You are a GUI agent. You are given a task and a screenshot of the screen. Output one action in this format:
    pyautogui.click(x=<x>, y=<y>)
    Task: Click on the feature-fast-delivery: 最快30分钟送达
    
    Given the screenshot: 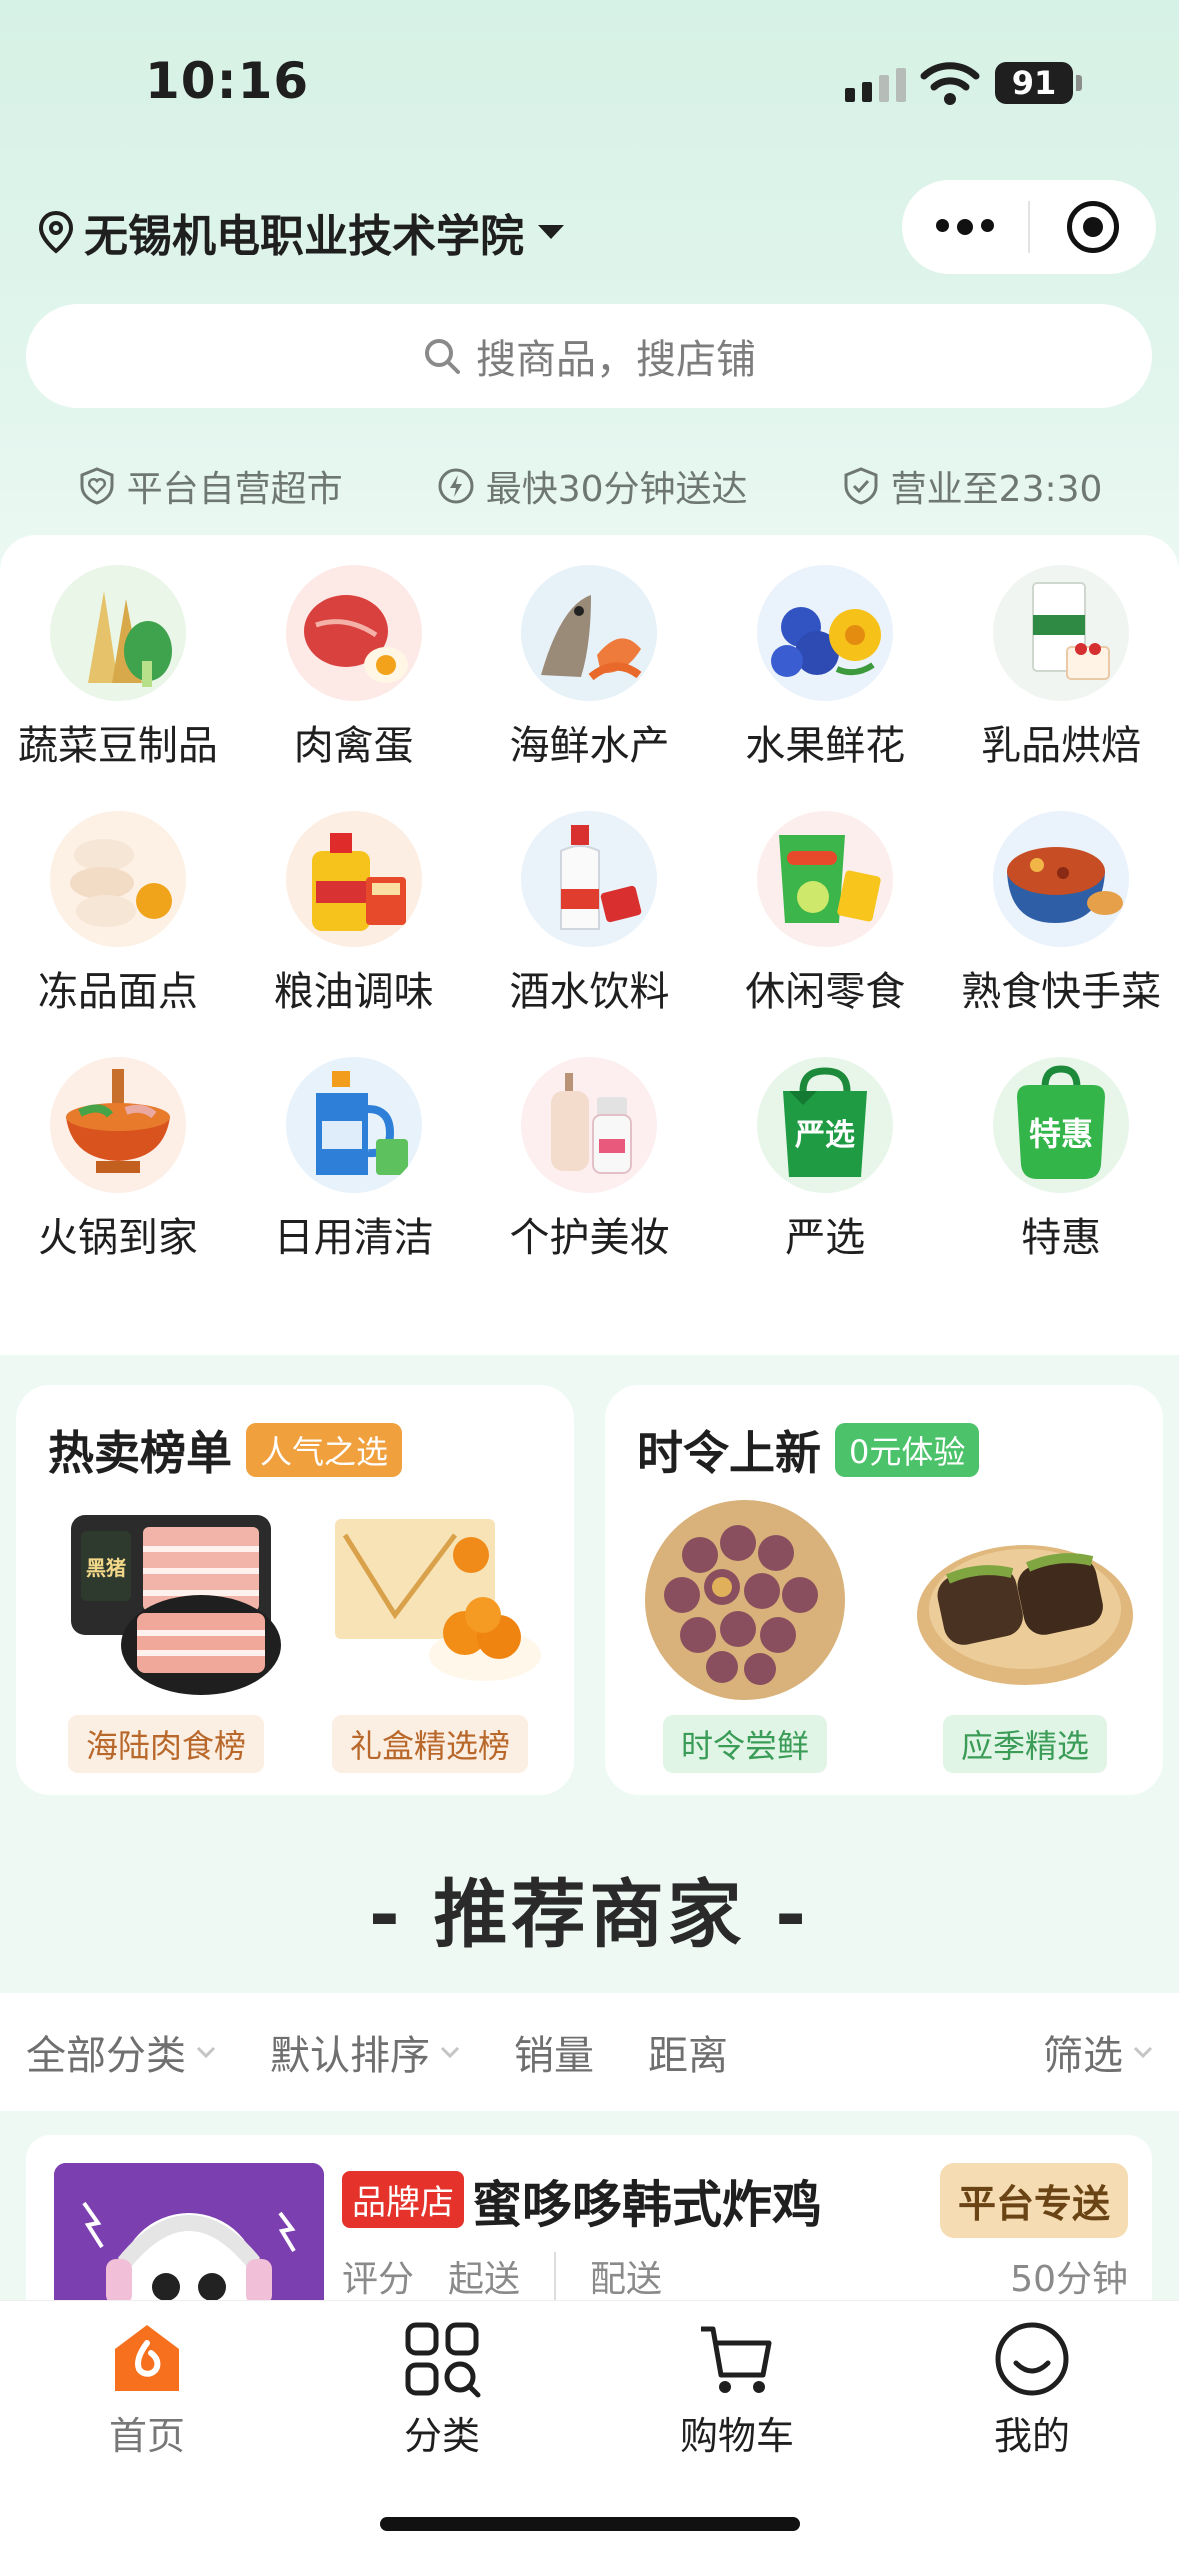 What is the action you would take?
    pyautogui.click(x=592, y=486)
    